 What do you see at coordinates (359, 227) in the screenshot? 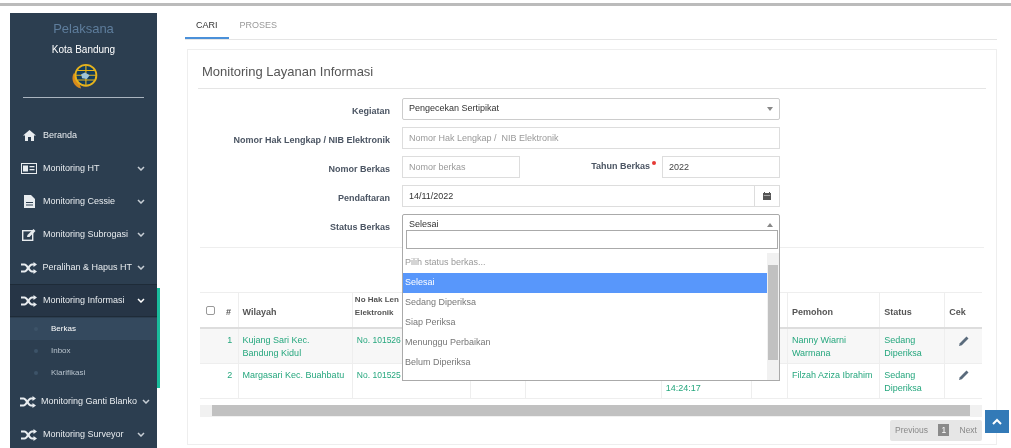
I see `field-label: Status Berkas` at bounding box center [359, 227].